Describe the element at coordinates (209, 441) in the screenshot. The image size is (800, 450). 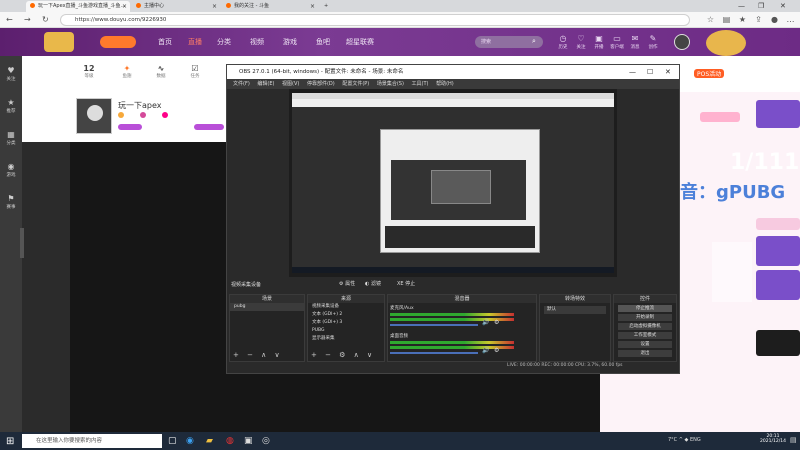
I see `explorer-icon: ▰` at that location.